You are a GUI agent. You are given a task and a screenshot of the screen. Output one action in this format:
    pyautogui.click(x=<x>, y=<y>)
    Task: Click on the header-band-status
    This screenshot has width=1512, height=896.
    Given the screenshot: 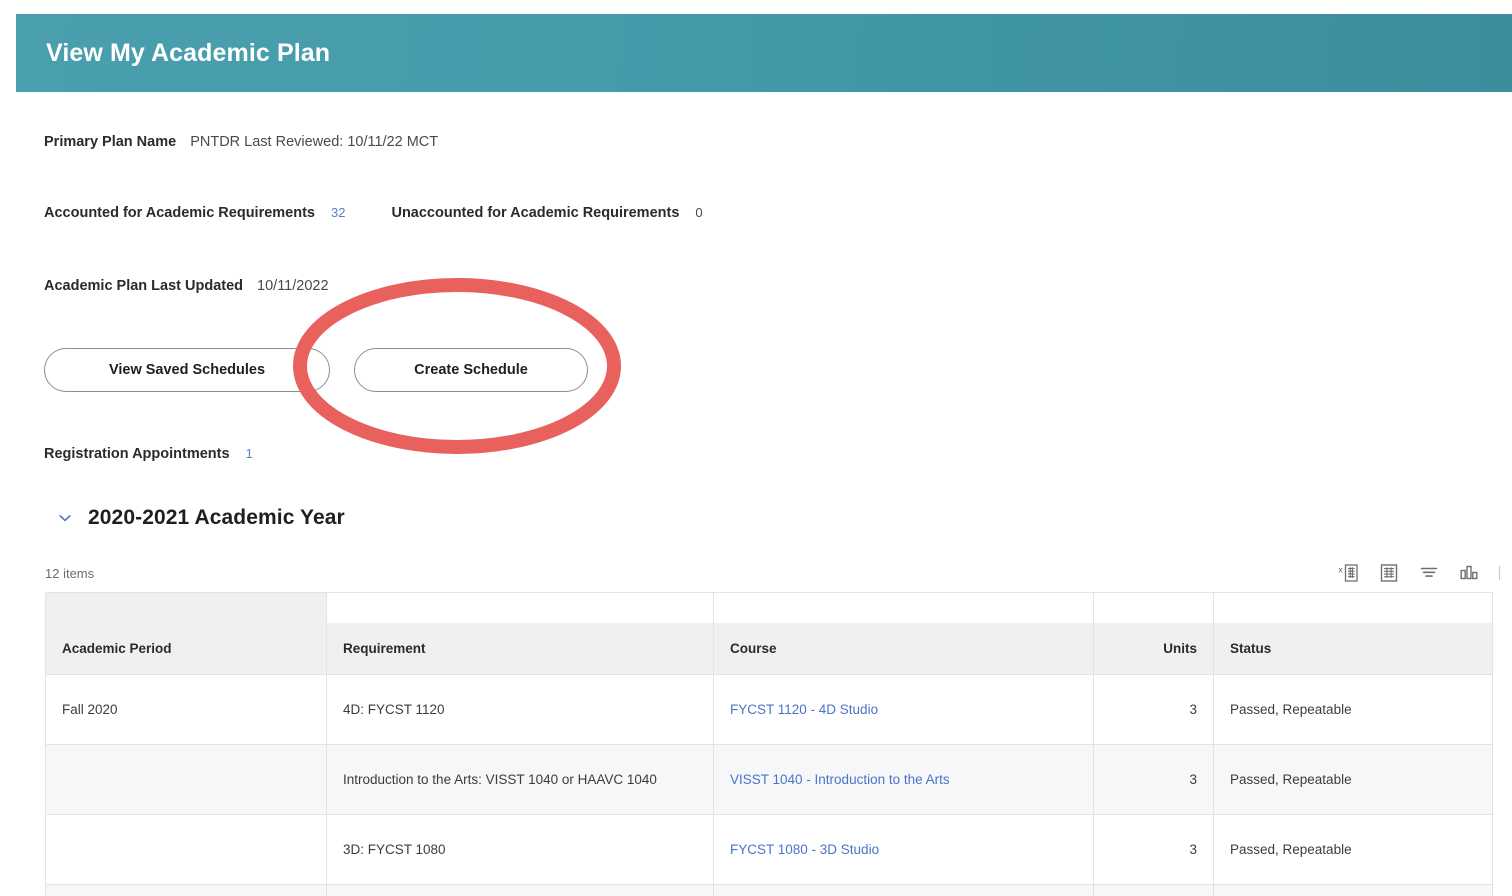 What is the action you would take?
    pyautogui.click(x=1353, y=607)
    